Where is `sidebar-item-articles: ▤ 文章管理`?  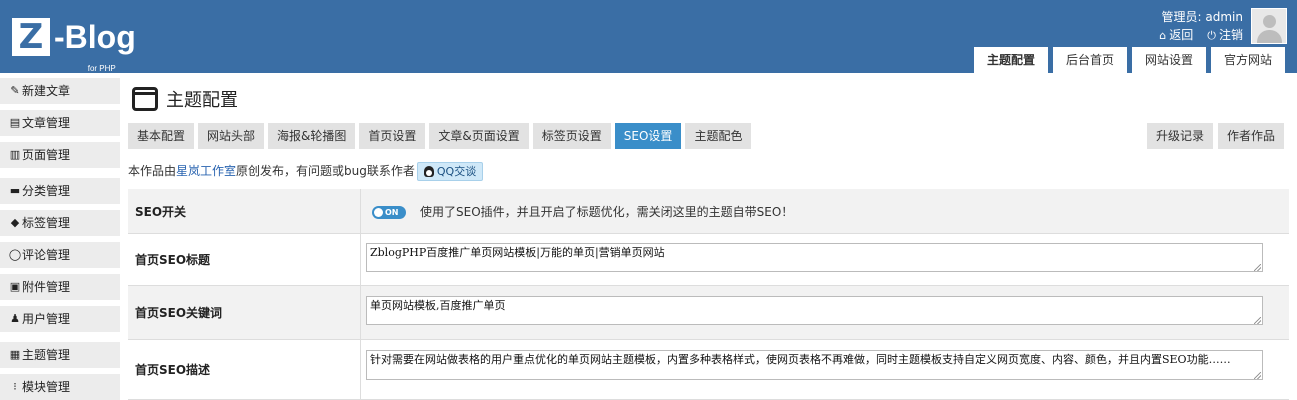
sidebar-item-articles: ▤ 文章管理 is located at coordinates (60, 123).